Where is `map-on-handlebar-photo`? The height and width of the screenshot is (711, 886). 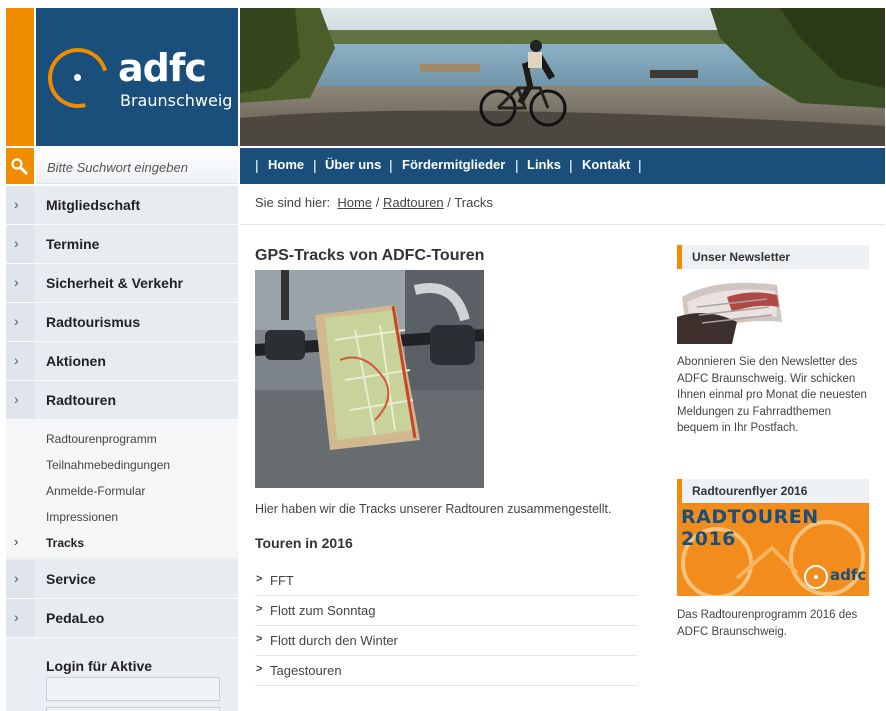 map-on-handlebar-photo is located at coordinates (369, 379).